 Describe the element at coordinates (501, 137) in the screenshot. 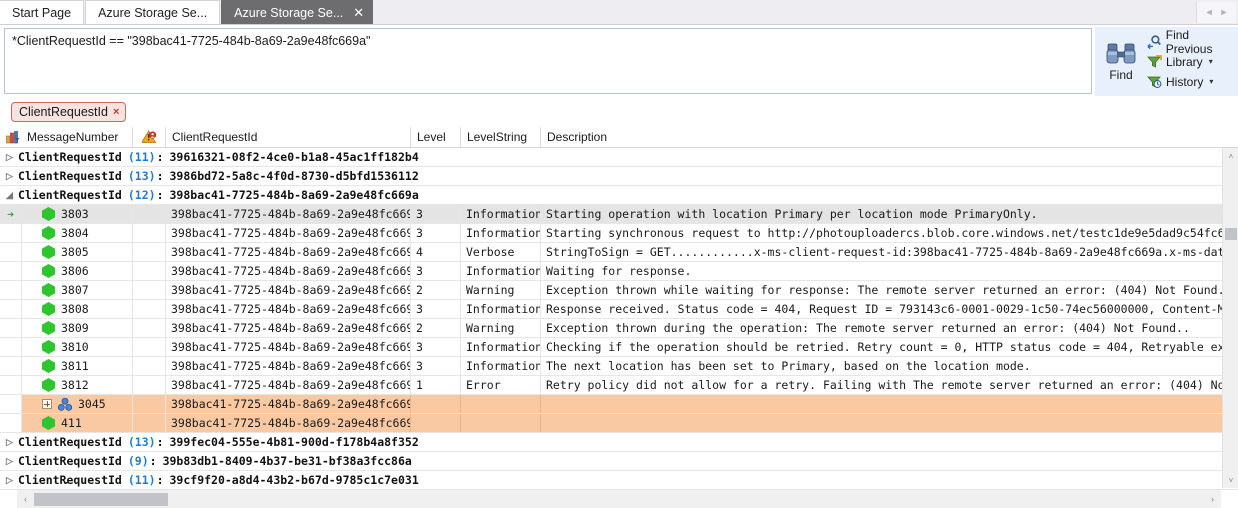

I see `column-header-levelstring: LevelString` at that location.